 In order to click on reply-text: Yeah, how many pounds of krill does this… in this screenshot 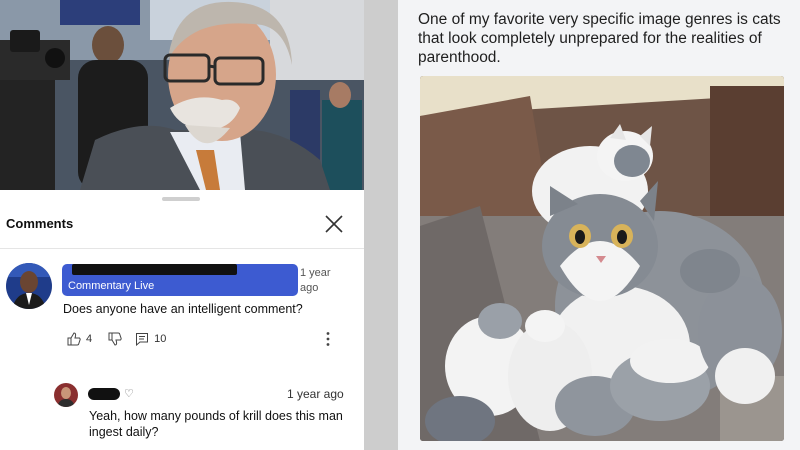, I will do `click(216, 424)`.